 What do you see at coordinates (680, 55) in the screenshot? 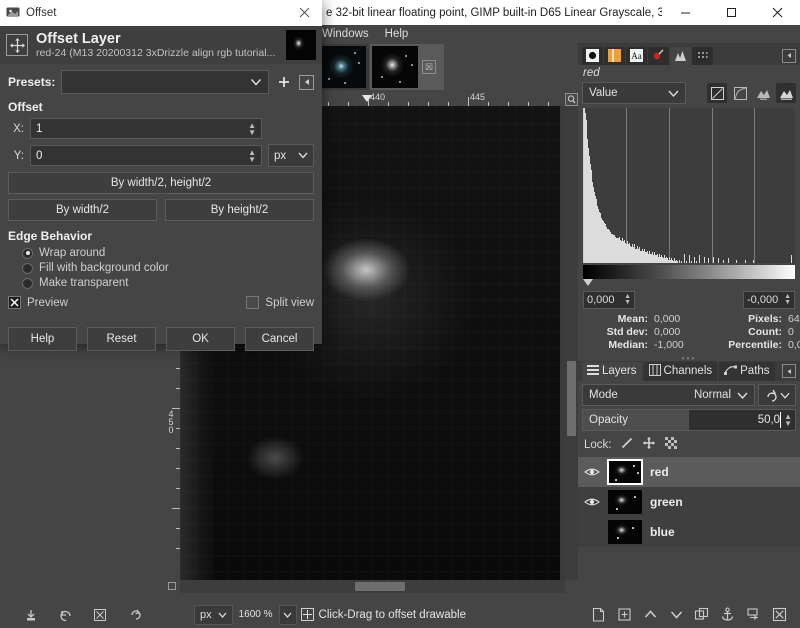
I see `histogram-tab` at bounding box center [680, 55].